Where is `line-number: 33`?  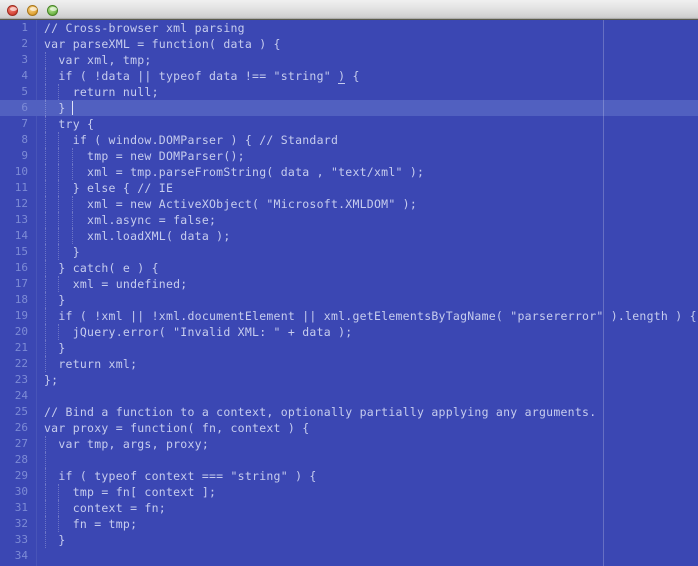
line-number: 33 is located at coordinates (21, 539).